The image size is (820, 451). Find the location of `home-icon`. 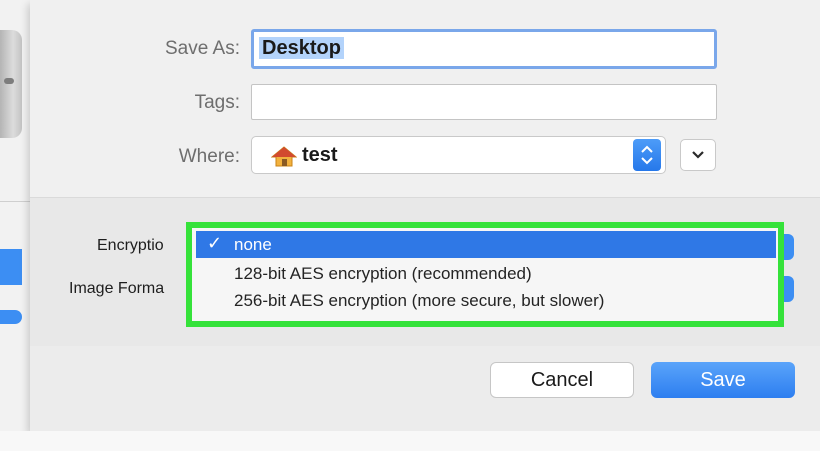

home-icon is located at coordinates (284, 156).